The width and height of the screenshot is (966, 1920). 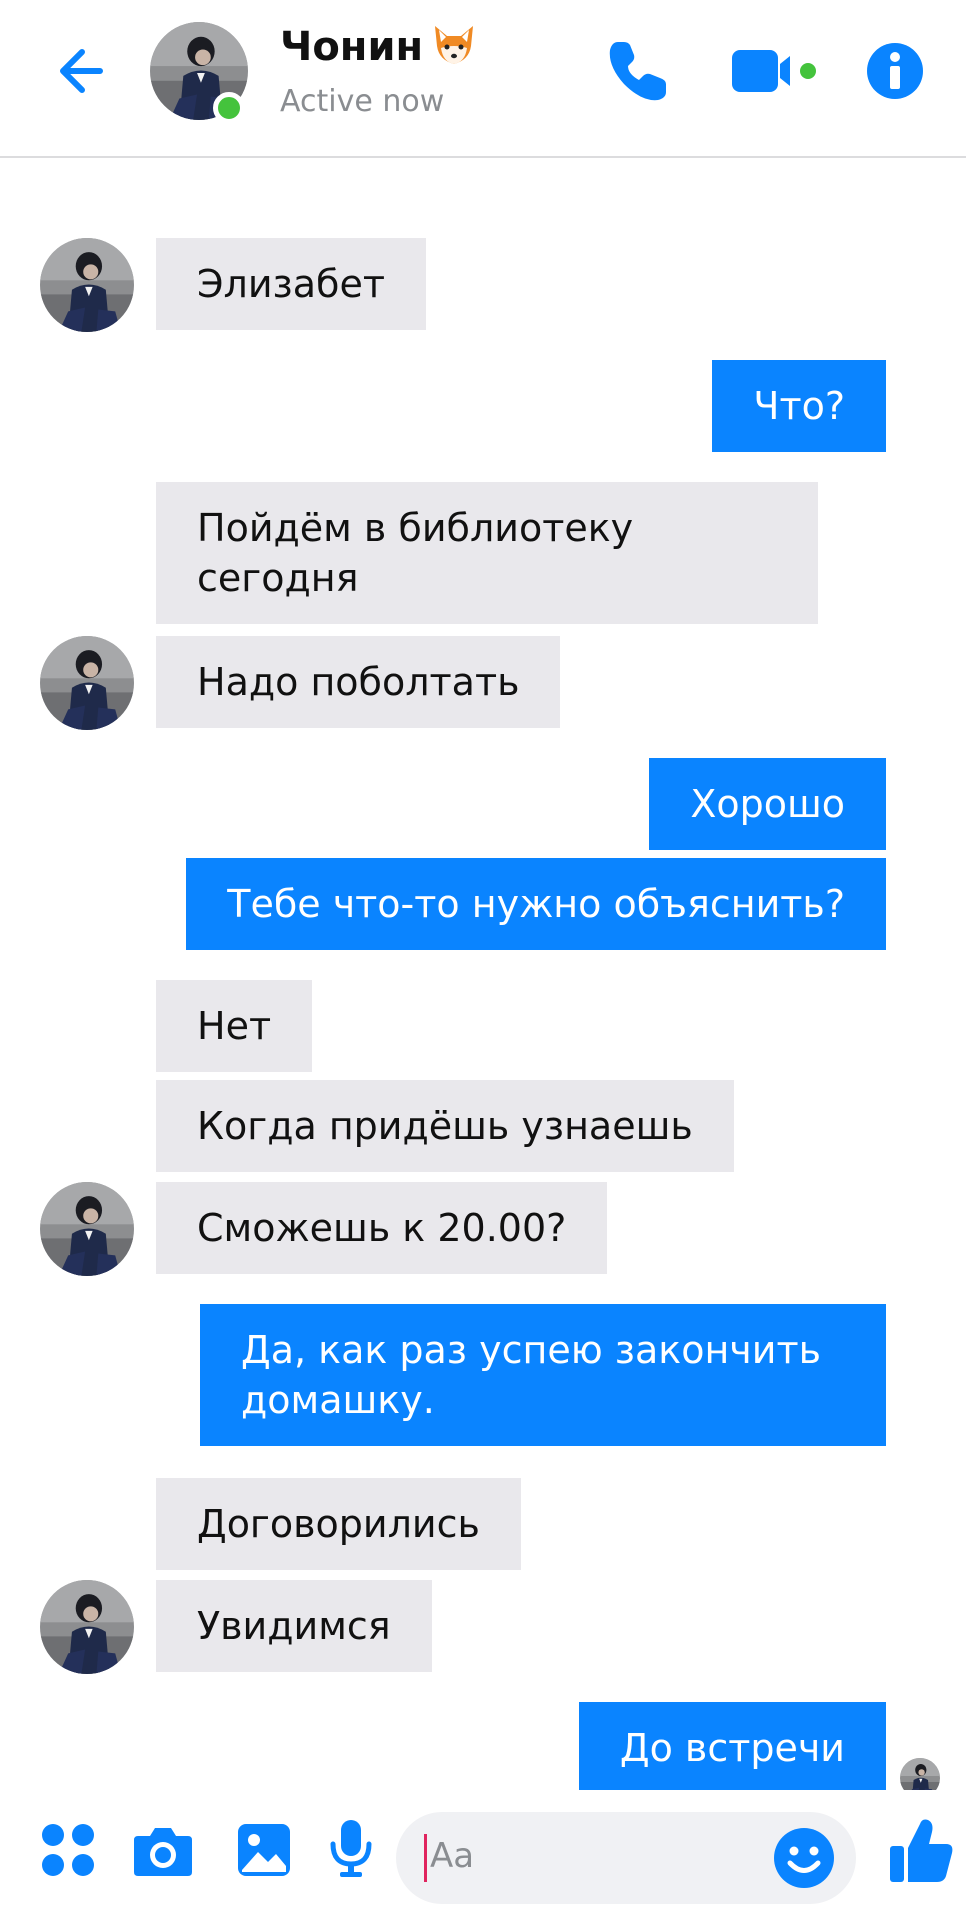 What do you see at coordinates (445, 1126) in the screenshot?
I see `incoming-message: Когда придёшь узнаешь` at bounding box center [445, 1126].